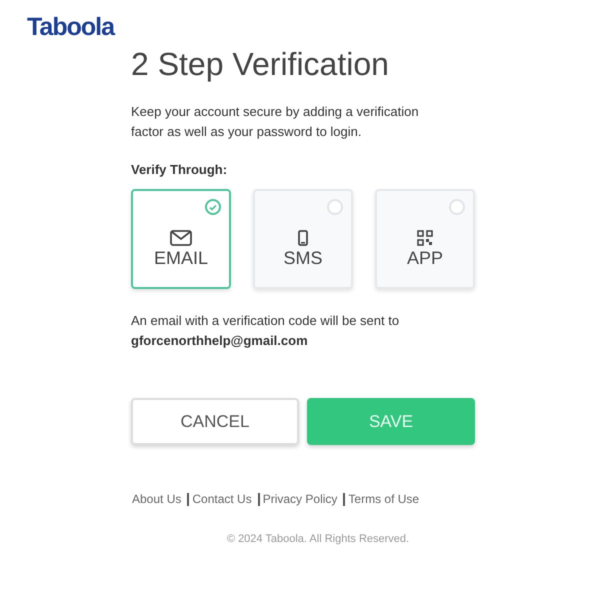  I want to click on method-option: APP, so click(425, 239).